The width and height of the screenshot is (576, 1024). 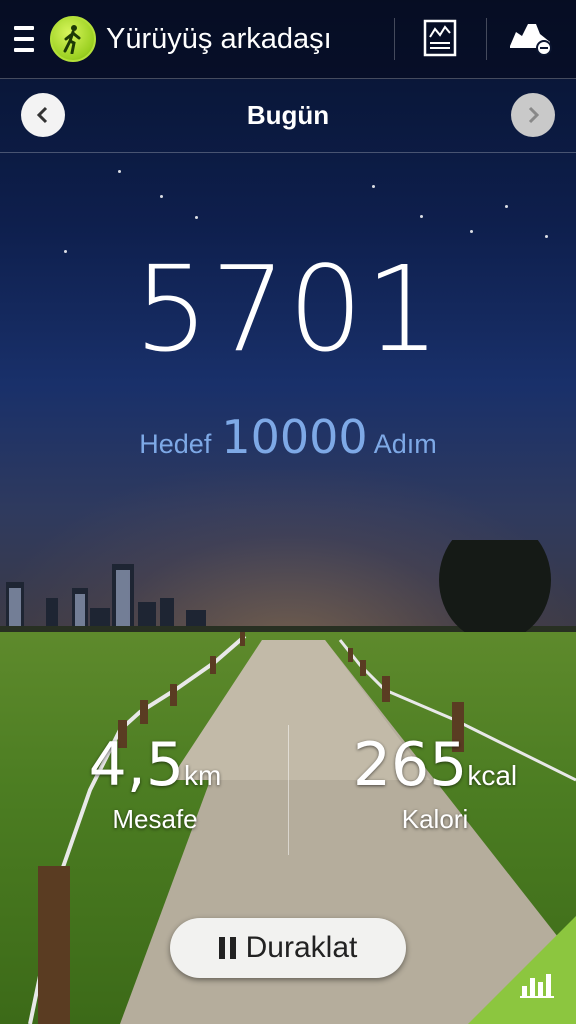 What do you see at coordinates (155, 819) in the screenshot?
I see `distance-label: Mesafe` at bounding box center [155, 819].